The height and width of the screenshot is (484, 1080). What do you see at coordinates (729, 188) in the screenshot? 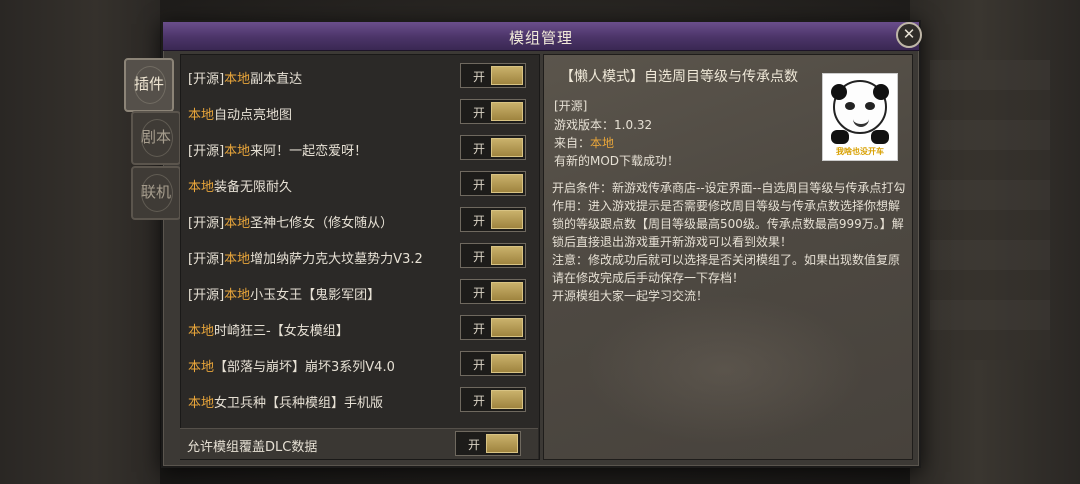
I see `description-condition: 开启条件：新游戏传承商店--设定界面--自选周目等级与传承点打勾` at bounding box center [729, 188].